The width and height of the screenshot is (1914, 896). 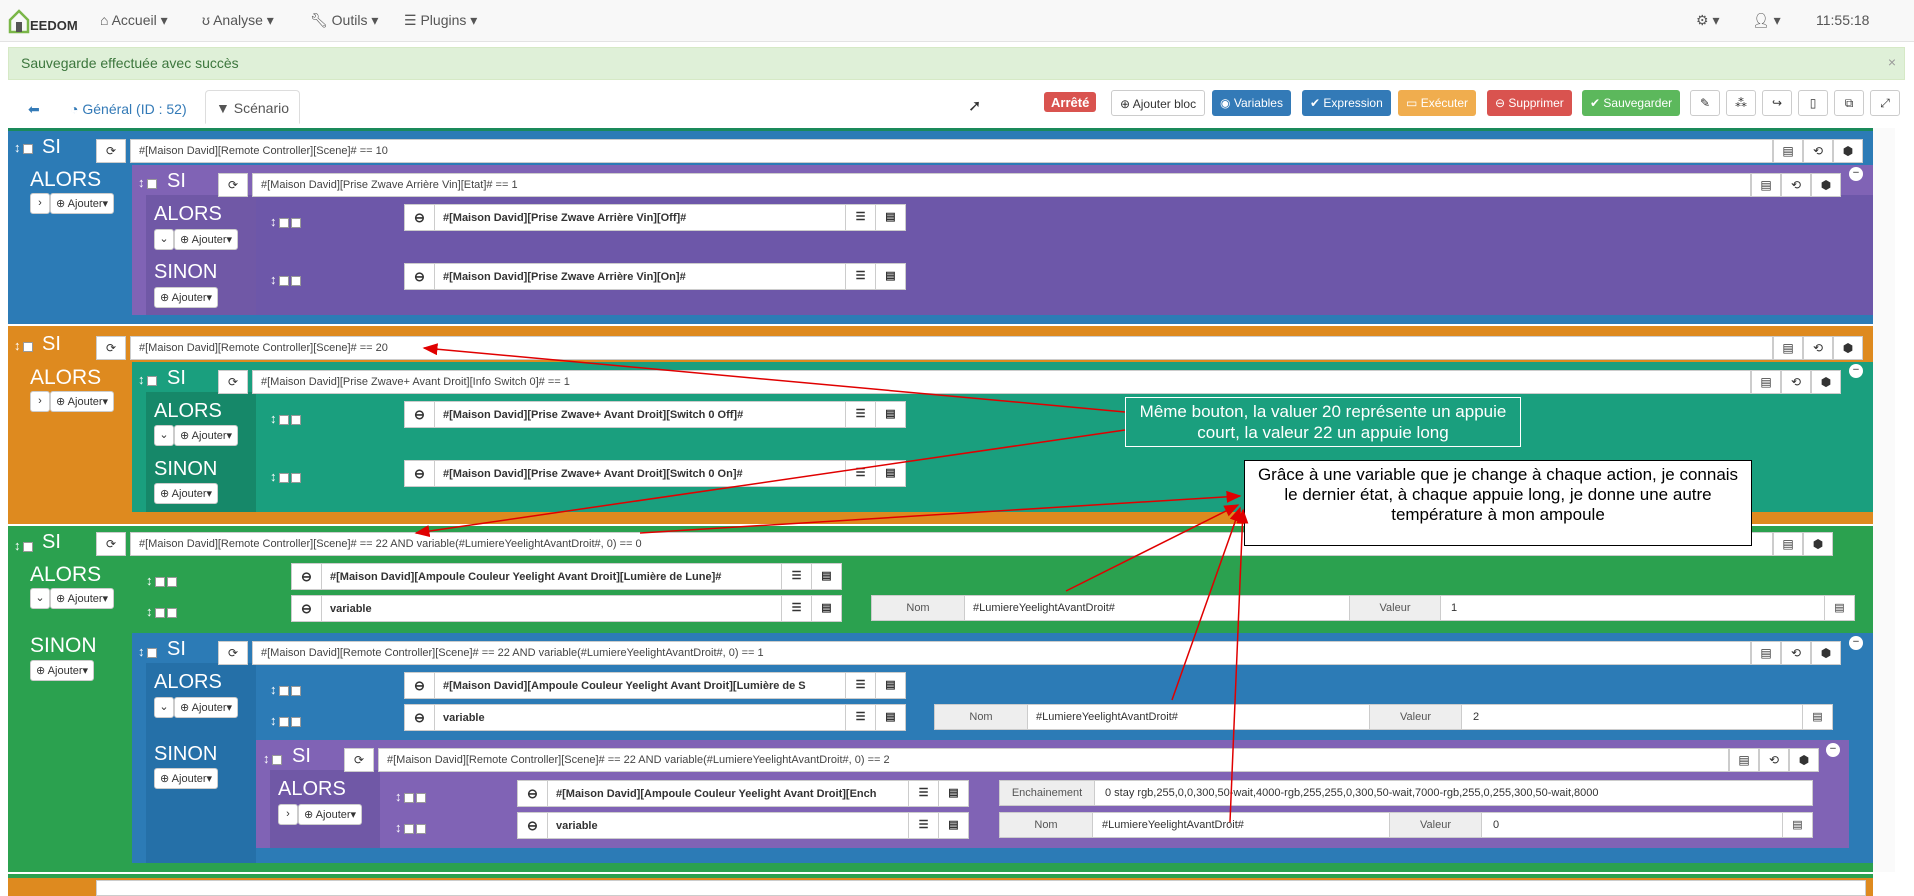 What do you see at coordinates (1741, 103) in the screenshot?
I see `cubes-icon: ⁂` at bounding box center [1741, 103].